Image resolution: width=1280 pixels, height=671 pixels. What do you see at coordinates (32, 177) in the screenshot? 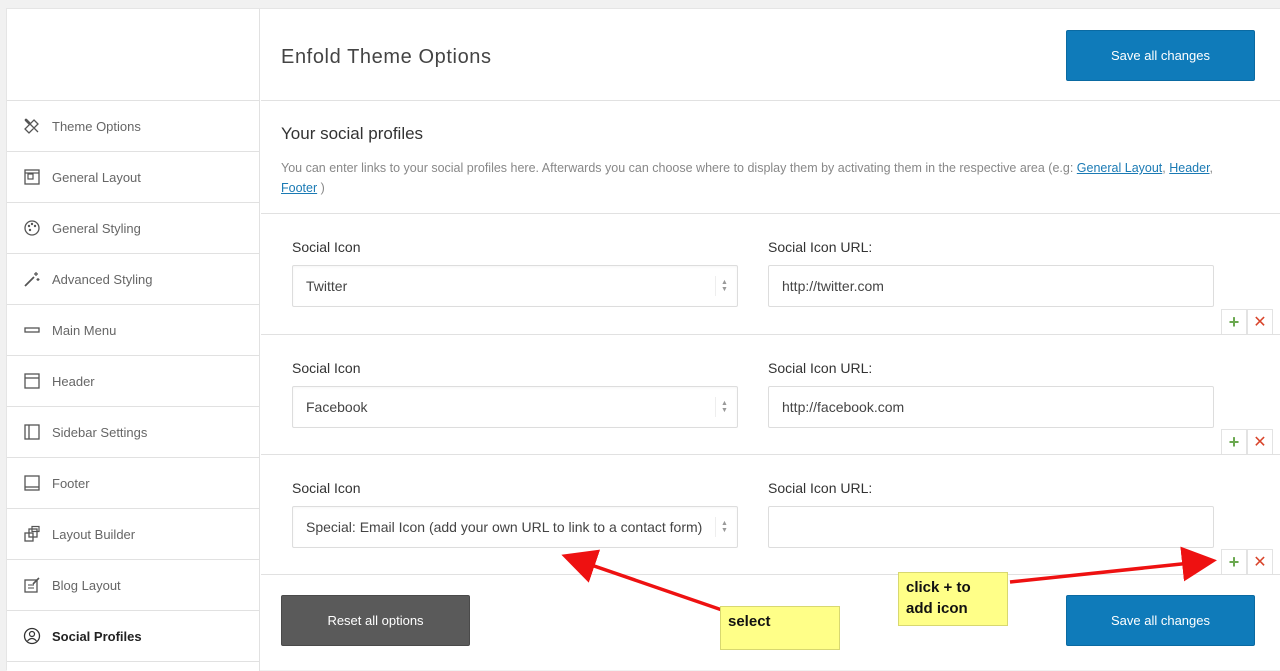
I see `layout-icon` at bounding box center [32, 177].